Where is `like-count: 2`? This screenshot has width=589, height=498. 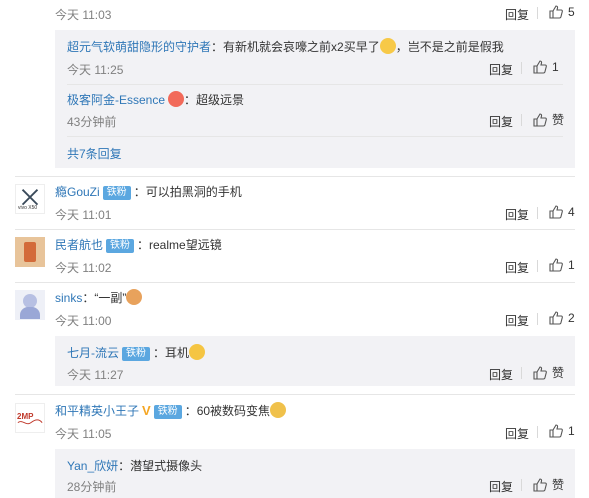 like-count: 2 is located at coordinates (571, 318).